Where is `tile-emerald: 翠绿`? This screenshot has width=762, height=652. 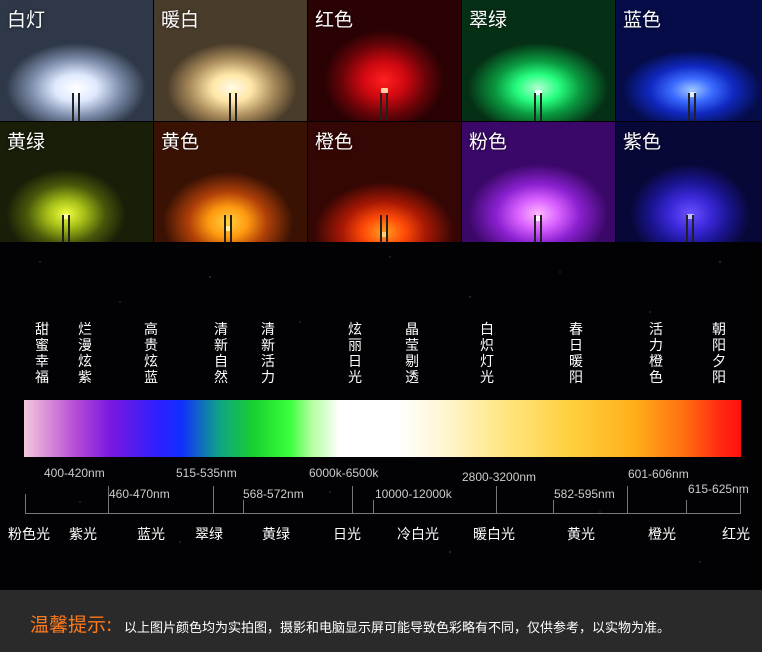 tile-emerald: 翠绿 is located at coordinates (538, 60).